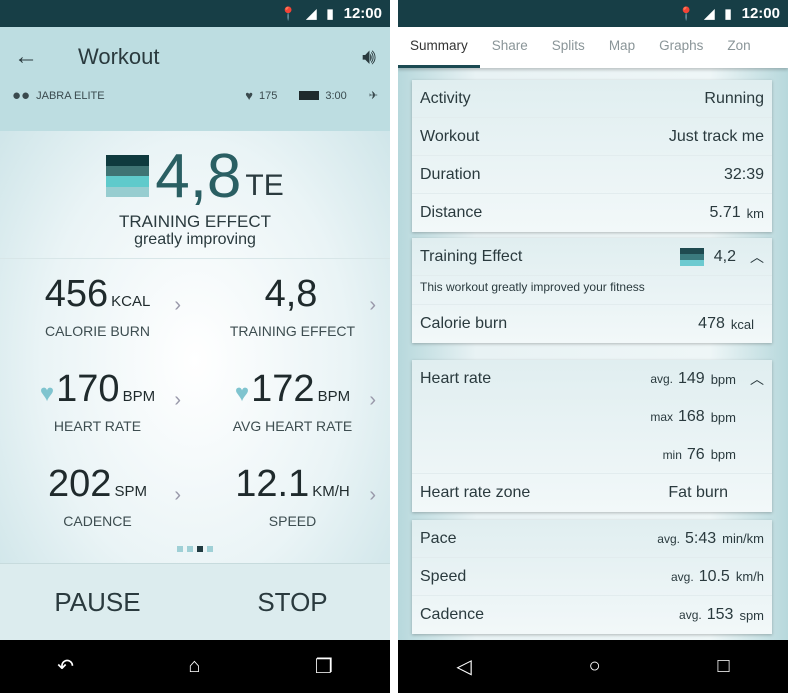  Describe the element at coordinates (439, 47) in the screenshot. I see `tab-summary: Summary` at that location.